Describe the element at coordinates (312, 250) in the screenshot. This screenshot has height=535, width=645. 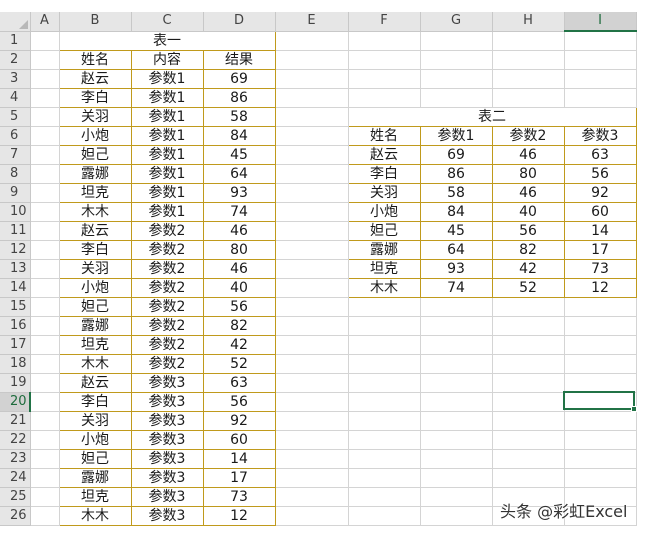
I see `cell-e12` at that location.